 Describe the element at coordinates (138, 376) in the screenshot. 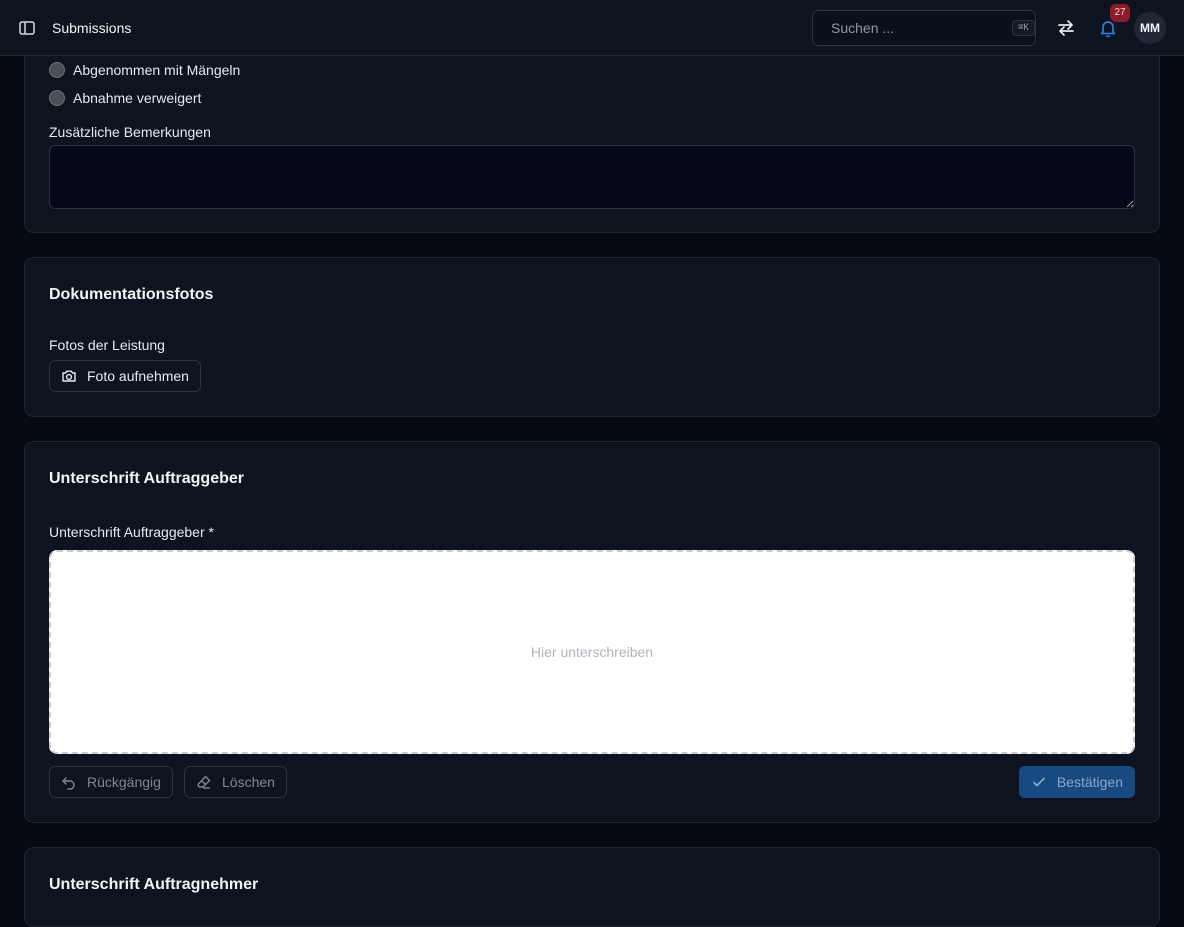

I see `take-photo-label: Foto aufnehmen` at that location.